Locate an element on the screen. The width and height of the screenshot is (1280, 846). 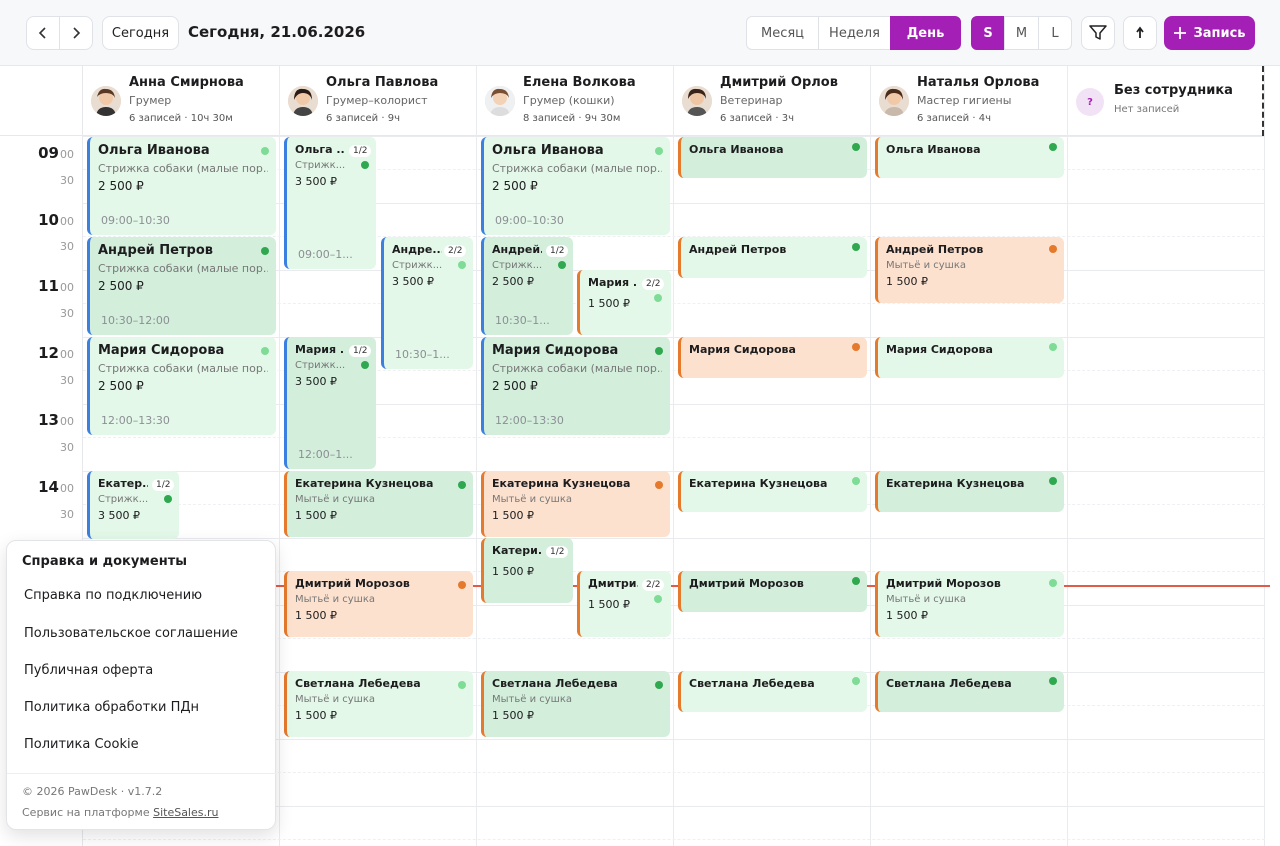
appointment-card: Ольга ... Стрижк... 3 500 ₽09:00–1... 1/2 is located at coordinates (330, 203).